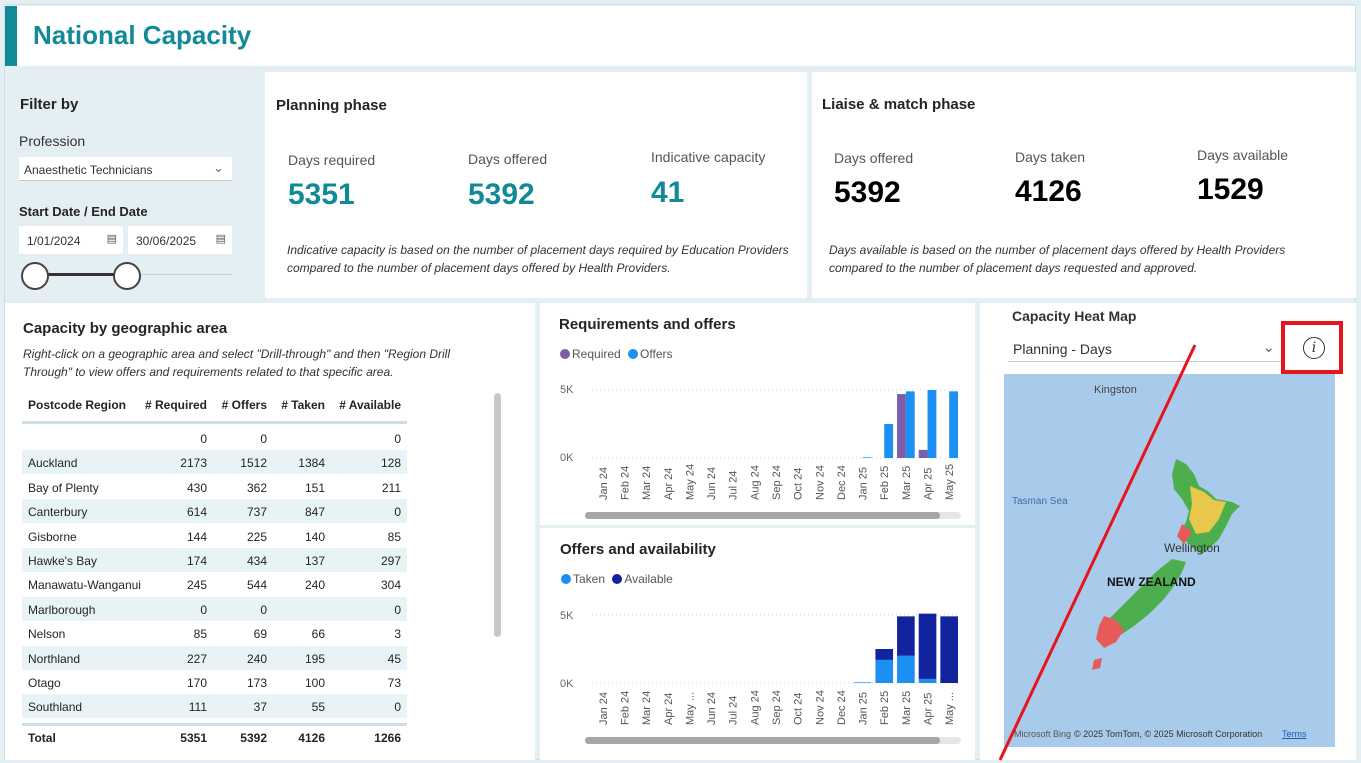 This screenshot has height=763, width=1361. Describe the element at coordinates (318, 634) in the screenshot. I see `table-cell: 66` at that location.